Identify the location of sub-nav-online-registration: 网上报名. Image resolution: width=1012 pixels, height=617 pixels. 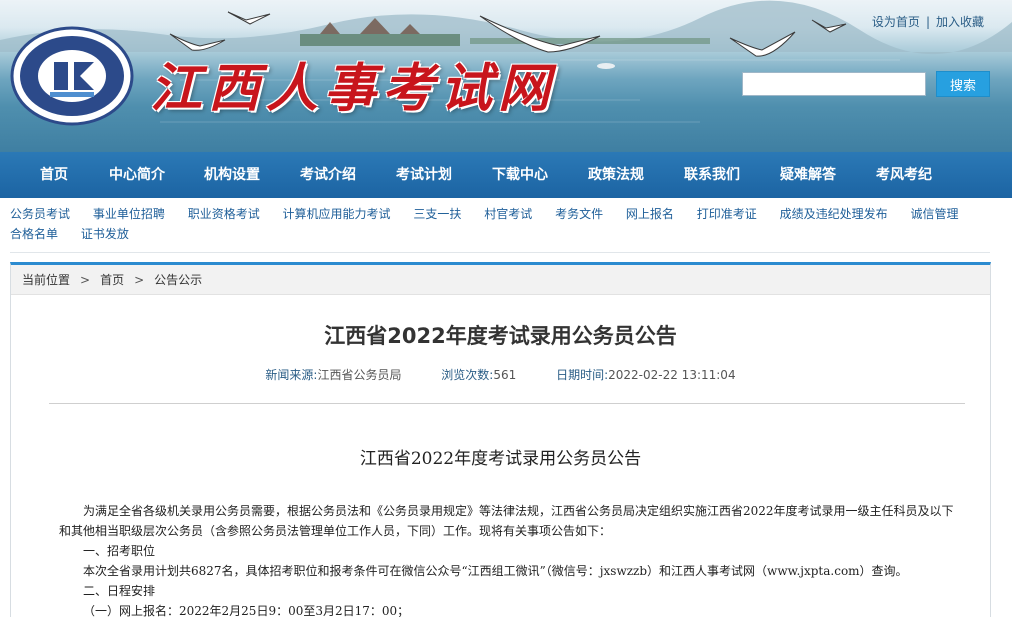
(650, 214).